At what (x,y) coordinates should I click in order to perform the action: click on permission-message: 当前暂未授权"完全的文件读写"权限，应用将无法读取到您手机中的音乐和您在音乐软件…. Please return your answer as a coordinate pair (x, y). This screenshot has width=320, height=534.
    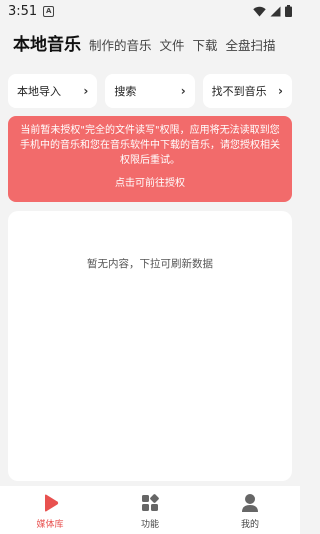
    Looking at the image, I should click on (150, 145).